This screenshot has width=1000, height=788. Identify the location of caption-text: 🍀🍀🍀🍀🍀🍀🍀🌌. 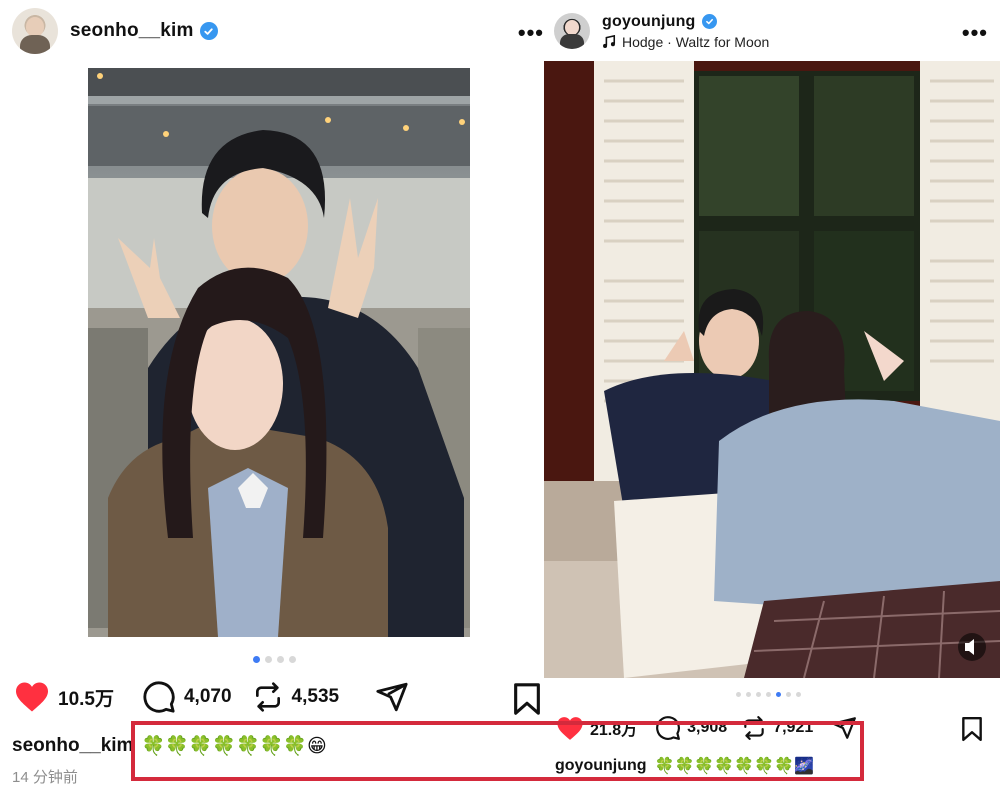
(734, 766).